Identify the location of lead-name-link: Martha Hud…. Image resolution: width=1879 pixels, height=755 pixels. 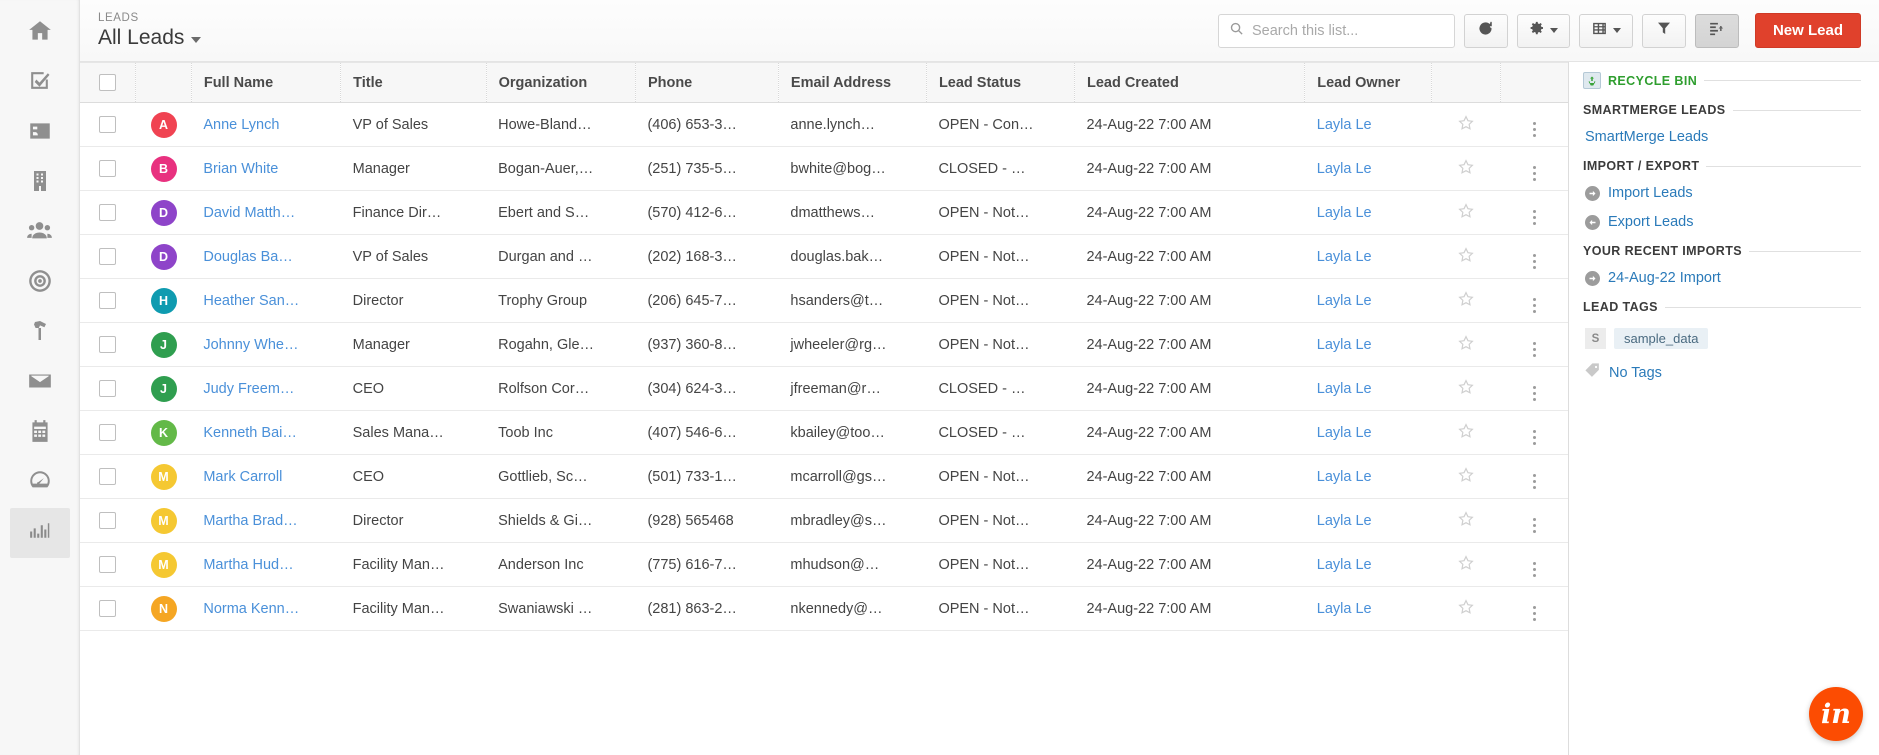
(248, 565).